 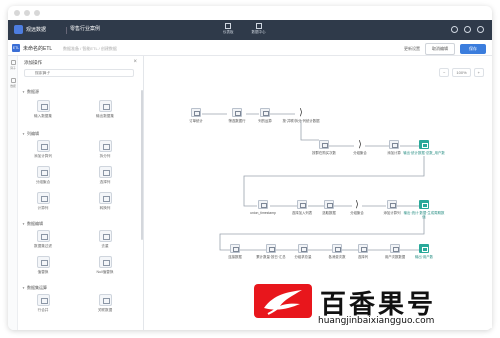 I want to click on node-label: 分组求总量, so click(x=303, y=257).